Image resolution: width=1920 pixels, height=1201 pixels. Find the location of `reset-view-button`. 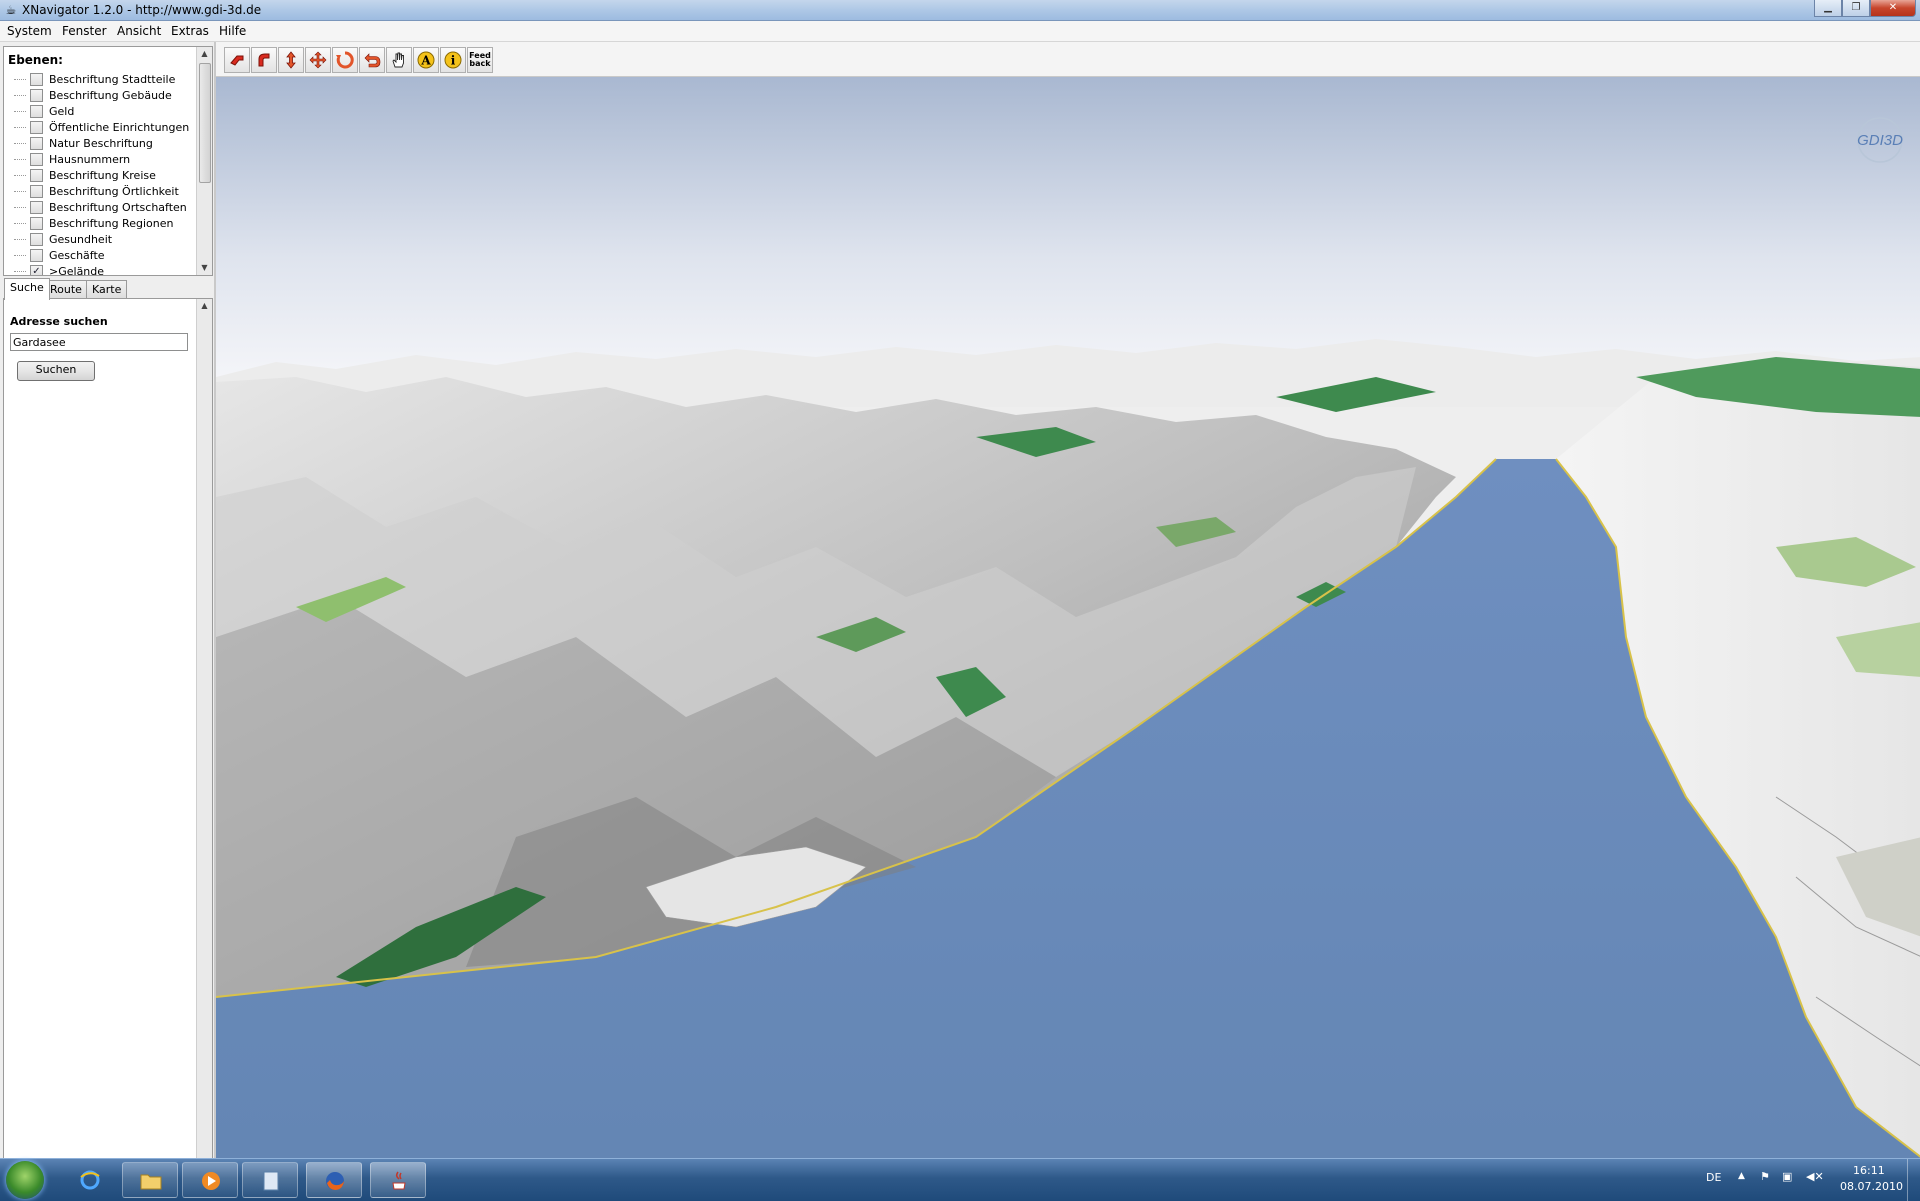

reset-view-button is located at coordinates (345, 60).